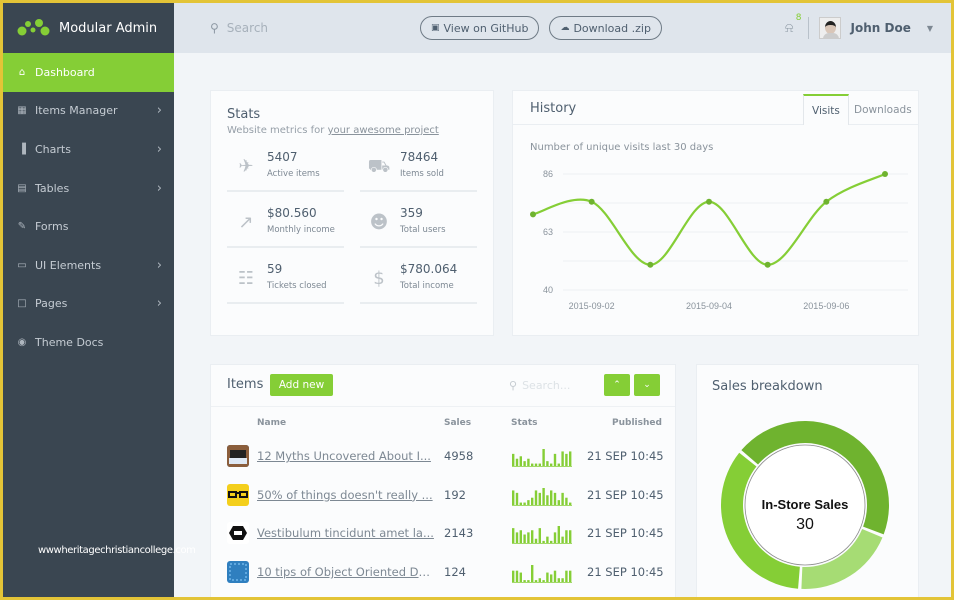 The width and height of the screenshot is (954, 600). What do you see at coordinates (548, 232) in the screenshot?
I see `y-tick-label: 63` at bounding box center [548, 232].